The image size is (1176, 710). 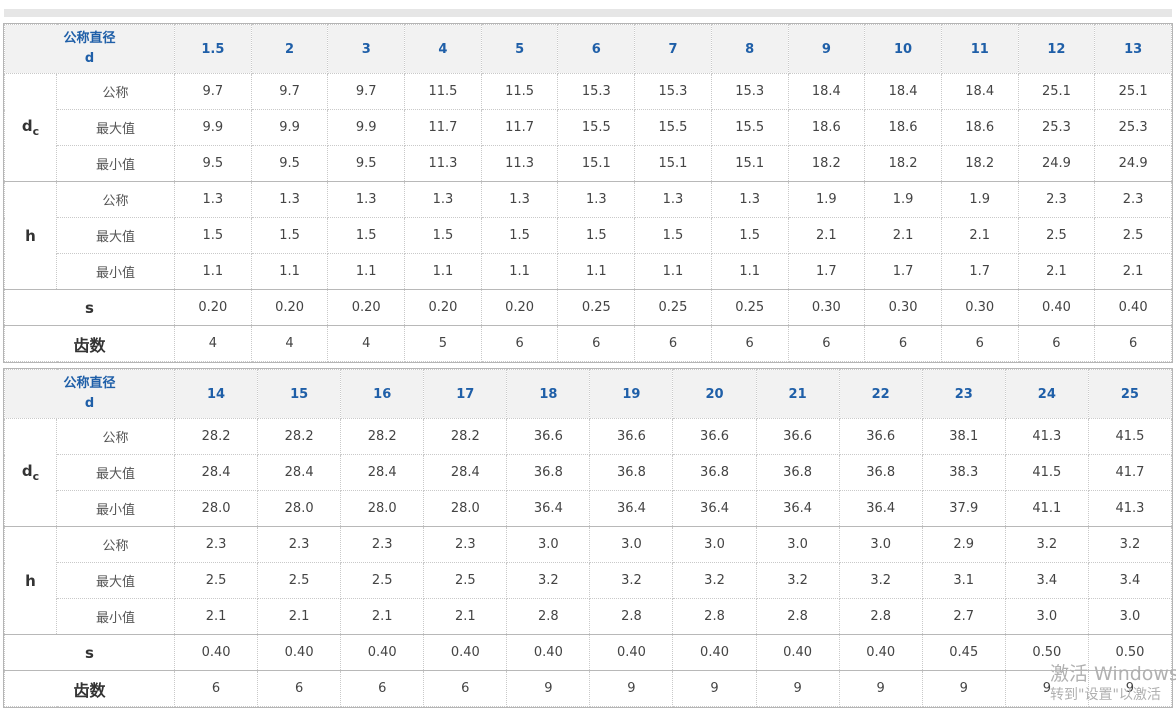 What do you see at coordinates (465, 394) in the screenshot?
I see `diameter-header-cell: 17` at bounding box center [465, 394].